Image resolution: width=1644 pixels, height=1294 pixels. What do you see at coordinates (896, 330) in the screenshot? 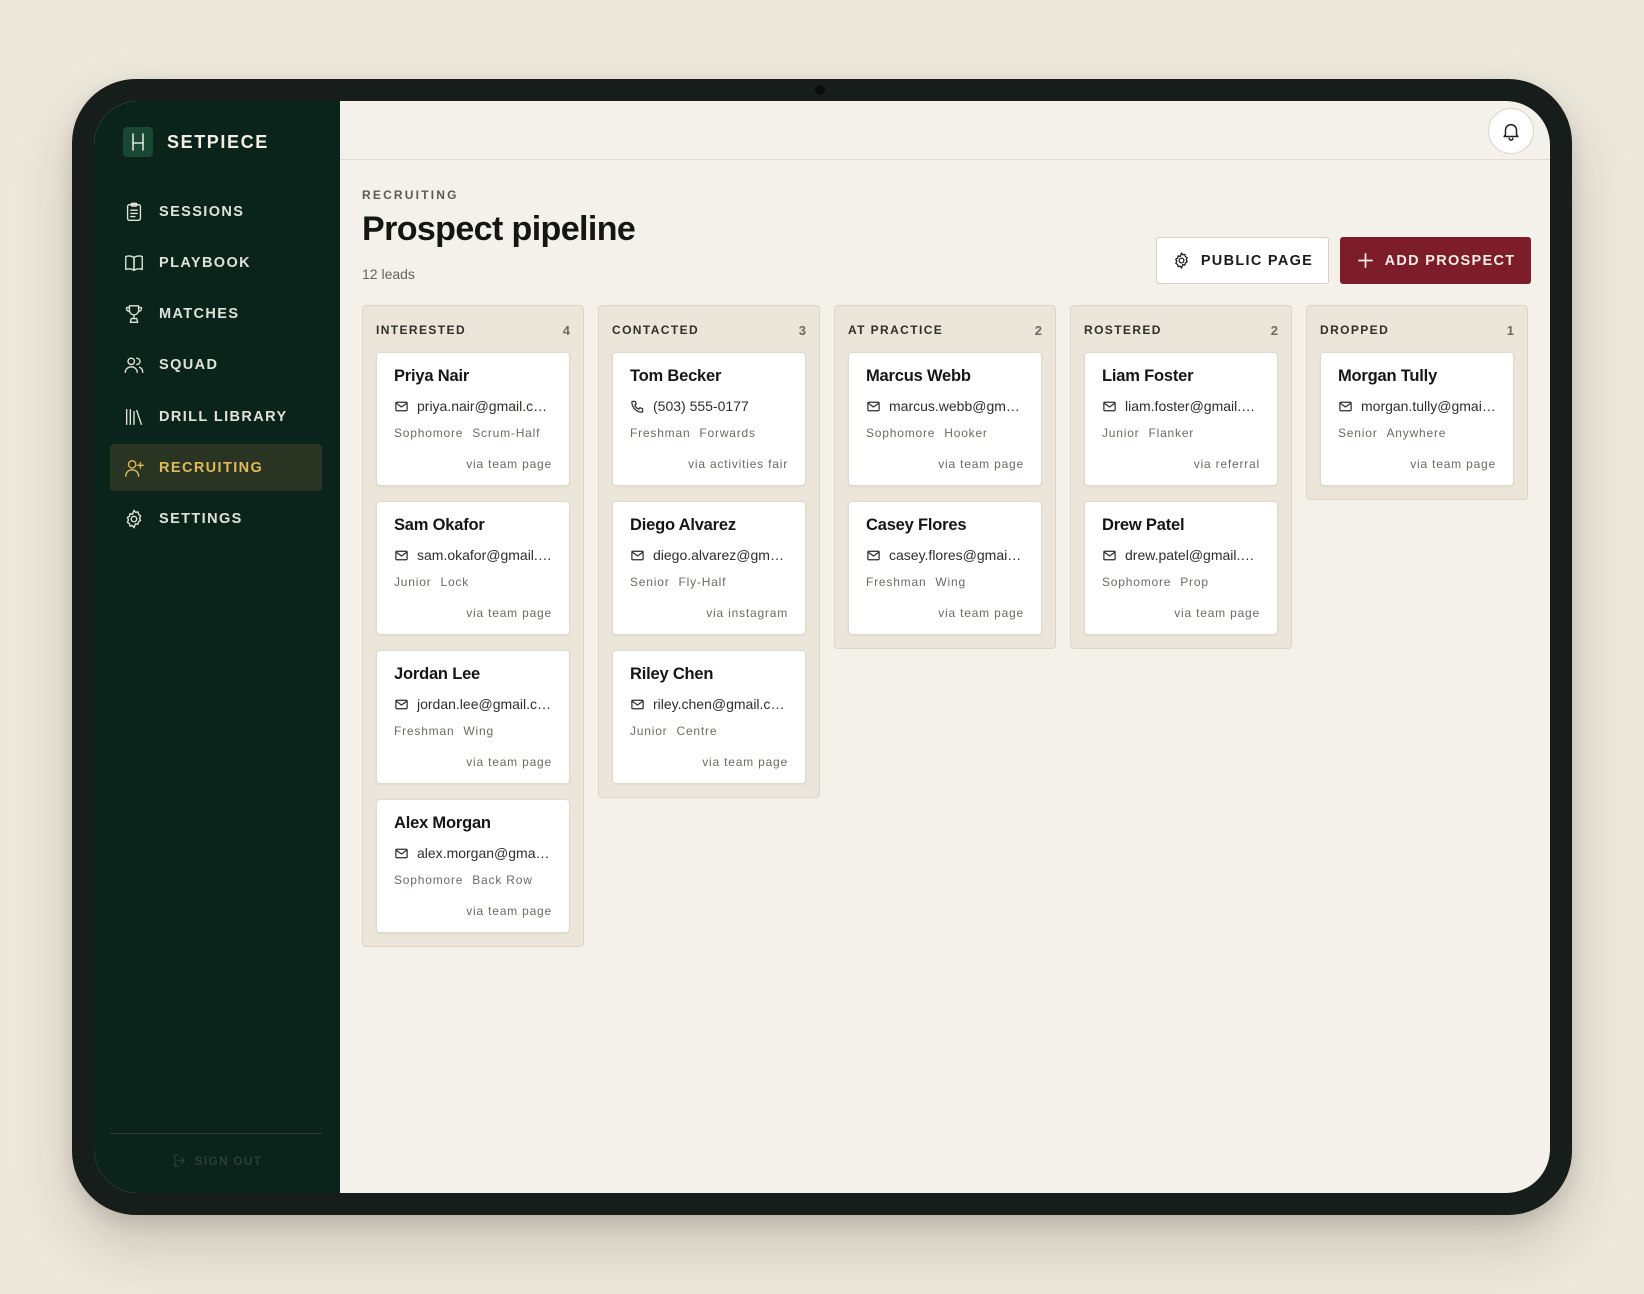
I see `column-title: AT PRACTICE` at bounding box center [896, 330].